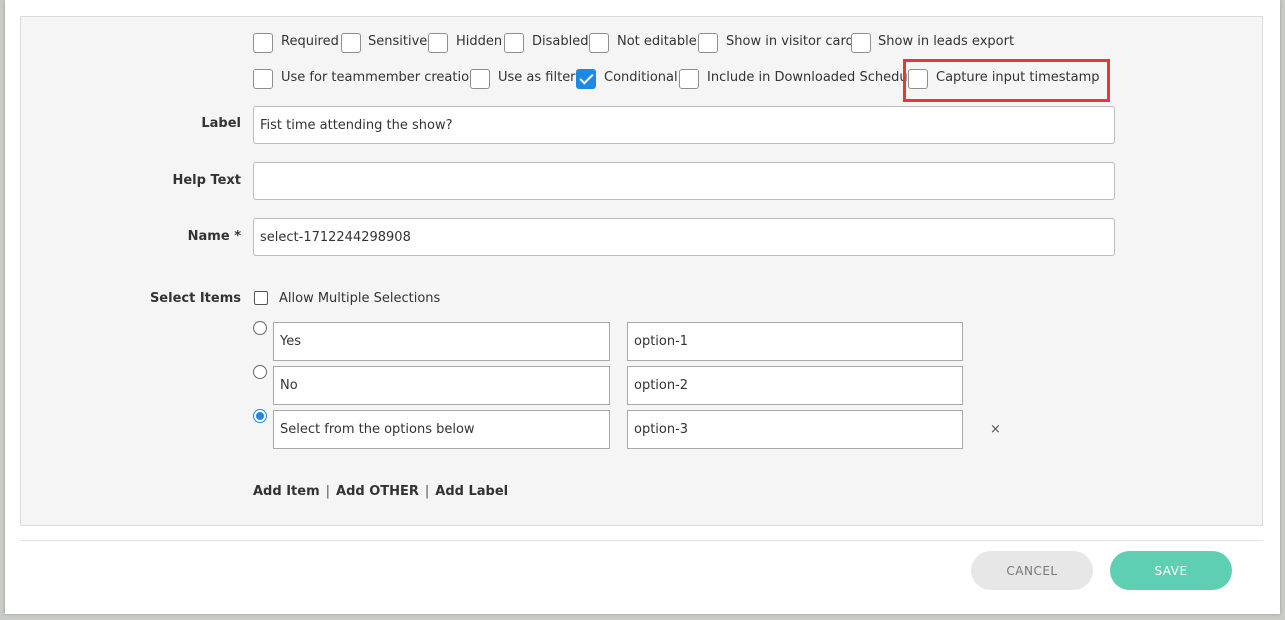 The width and height of the screenshot is (1285, 620). Describe the element at coordinates (641, 540) in the screenshot. I see `footer-divider` at that location.